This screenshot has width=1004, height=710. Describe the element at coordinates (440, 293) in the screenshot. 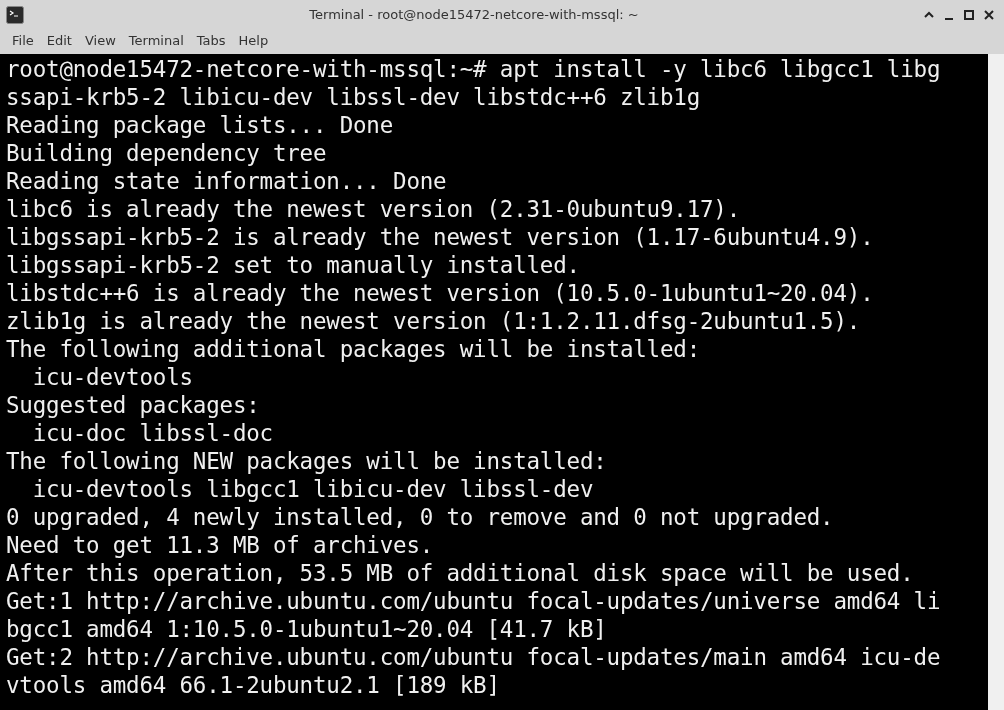

I see `terminal-line: libstdc++6 is already the newest version (10.5.0-1ubuntu1~20.04).` at that location.